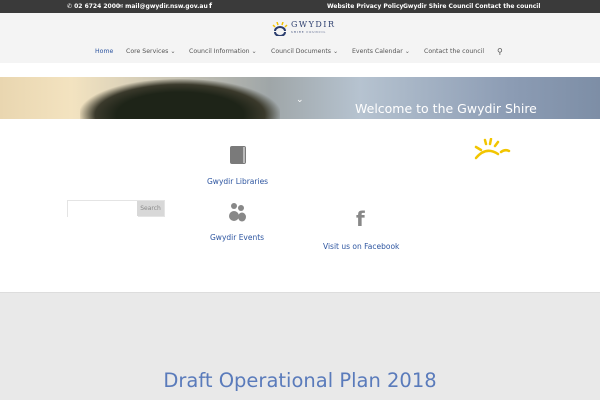 Image resolution: width=600 pixels, height=400 pixels. I want to click on nav-core-services: Core Services ⌄, so click(151, 51).